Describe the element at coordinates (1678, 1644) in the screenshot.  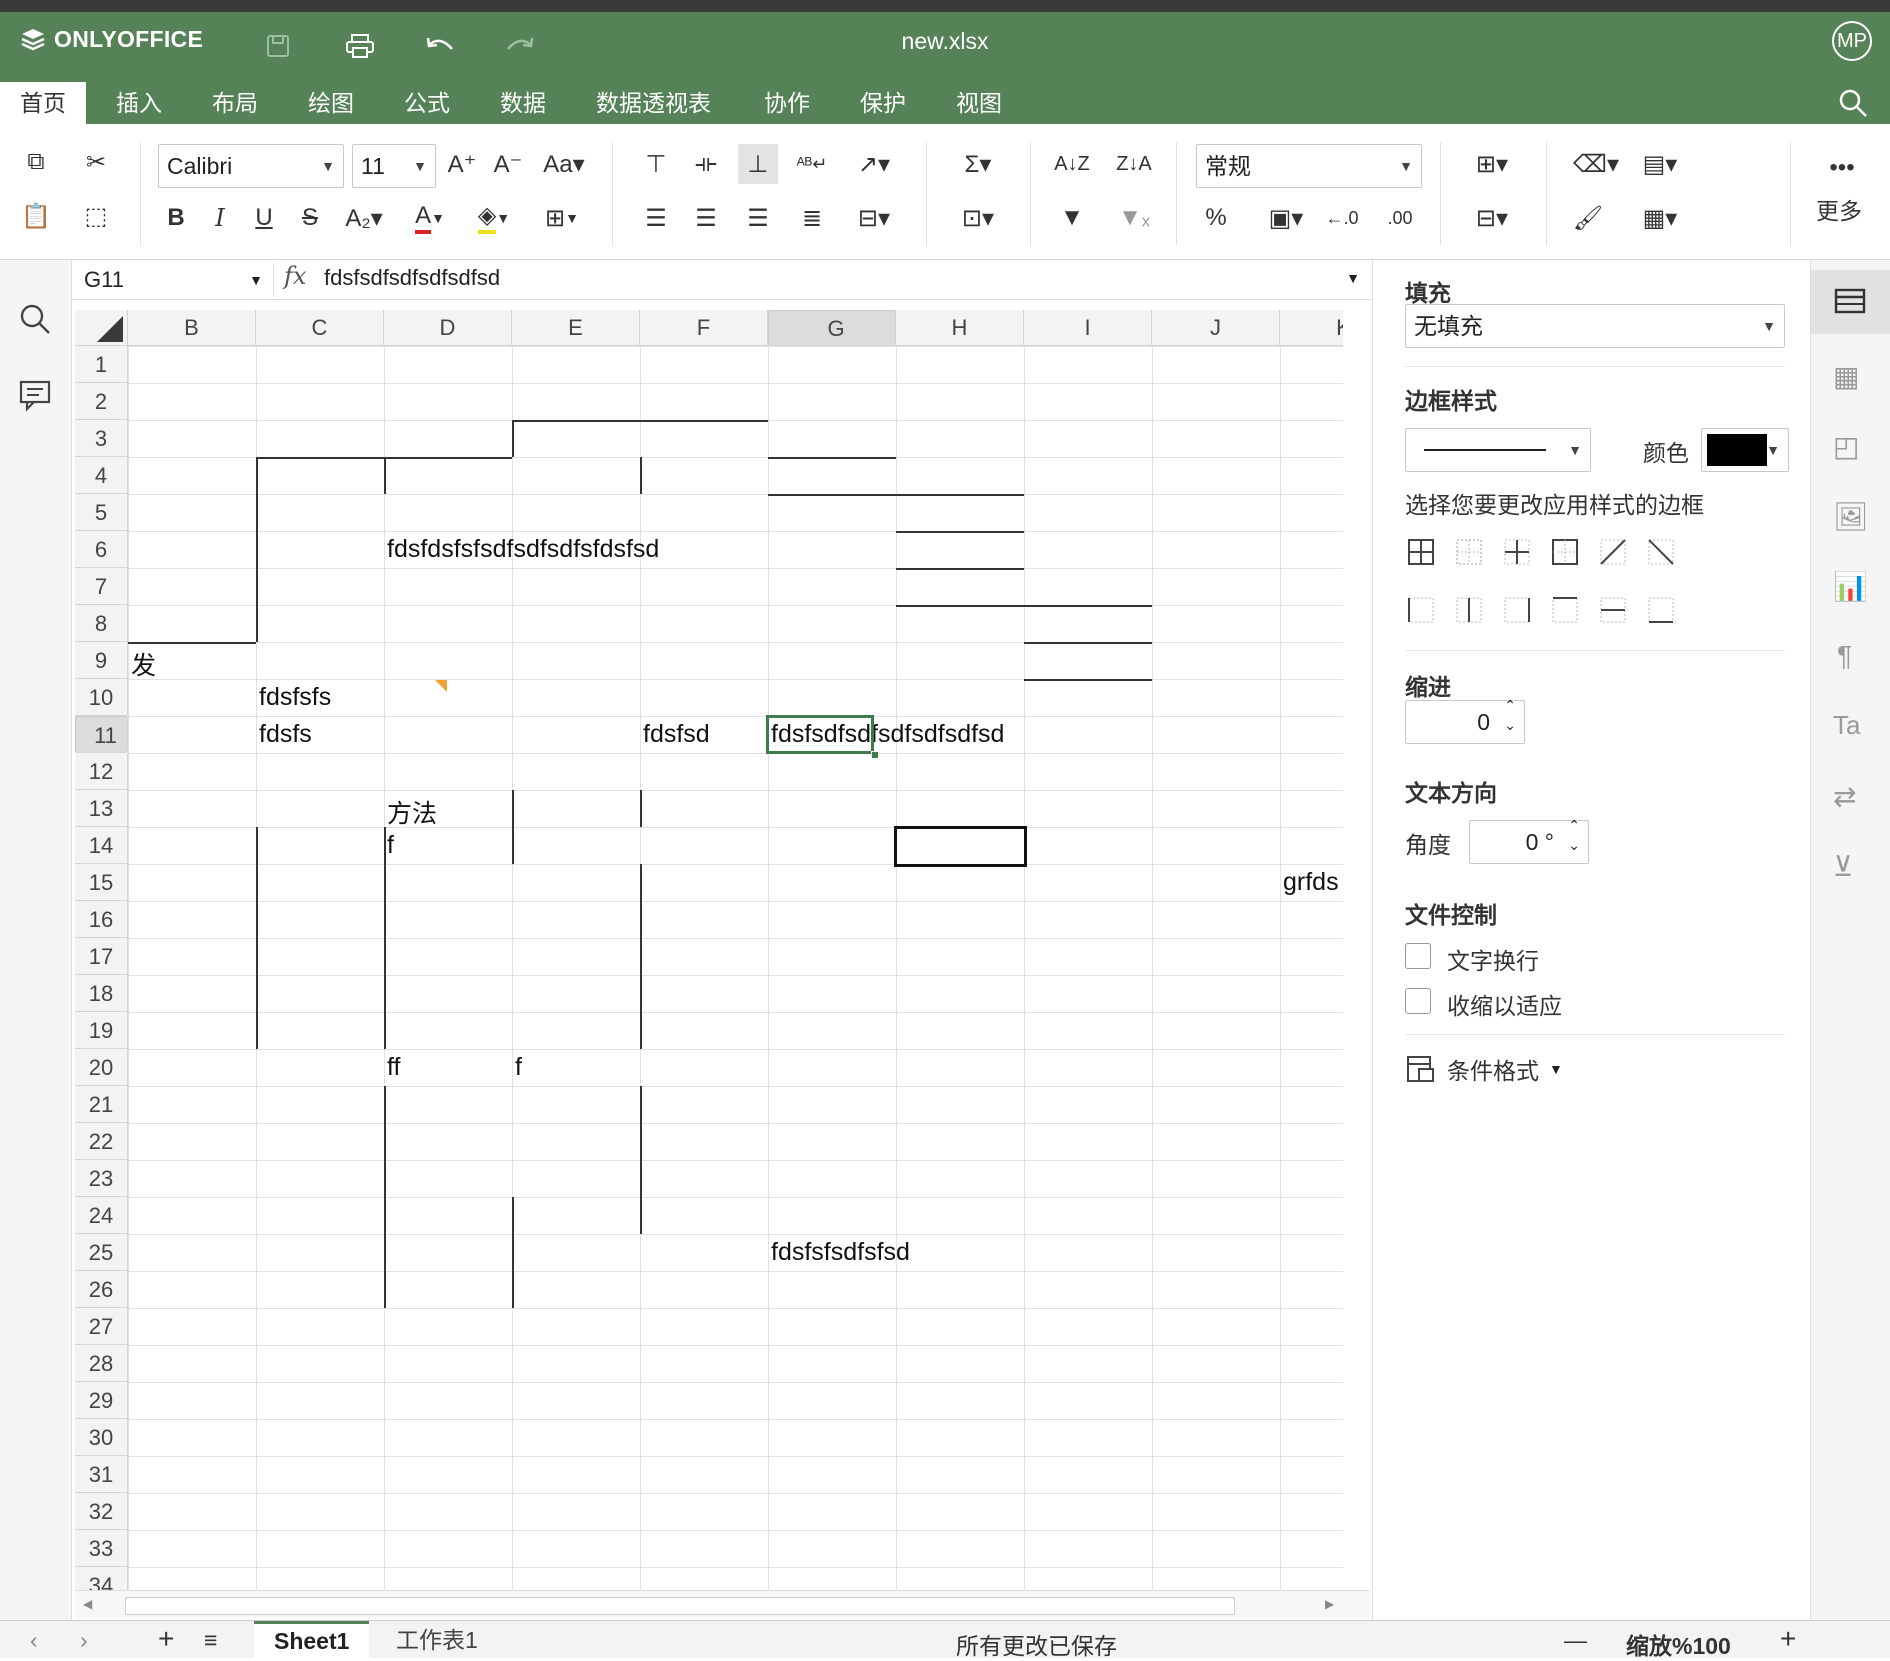
I see `zoom-level: 缩放%100` at that location.